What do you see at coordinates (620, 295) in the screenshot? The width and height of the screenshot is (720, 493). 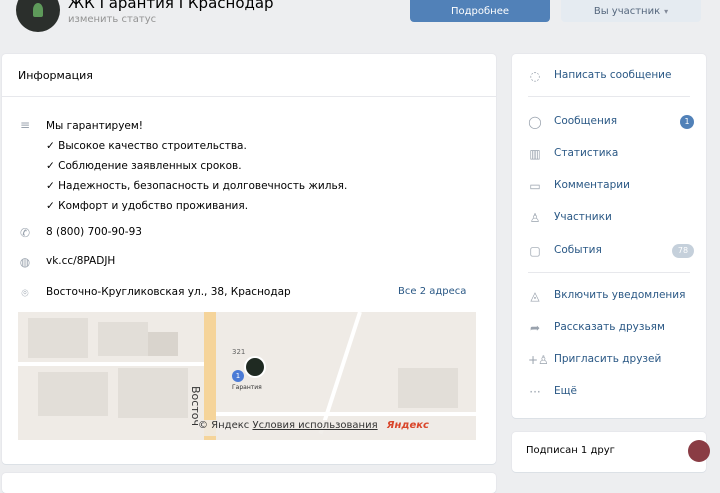 I see `menu-item-label: Включить уведомления` at bounding box center [620, 295].